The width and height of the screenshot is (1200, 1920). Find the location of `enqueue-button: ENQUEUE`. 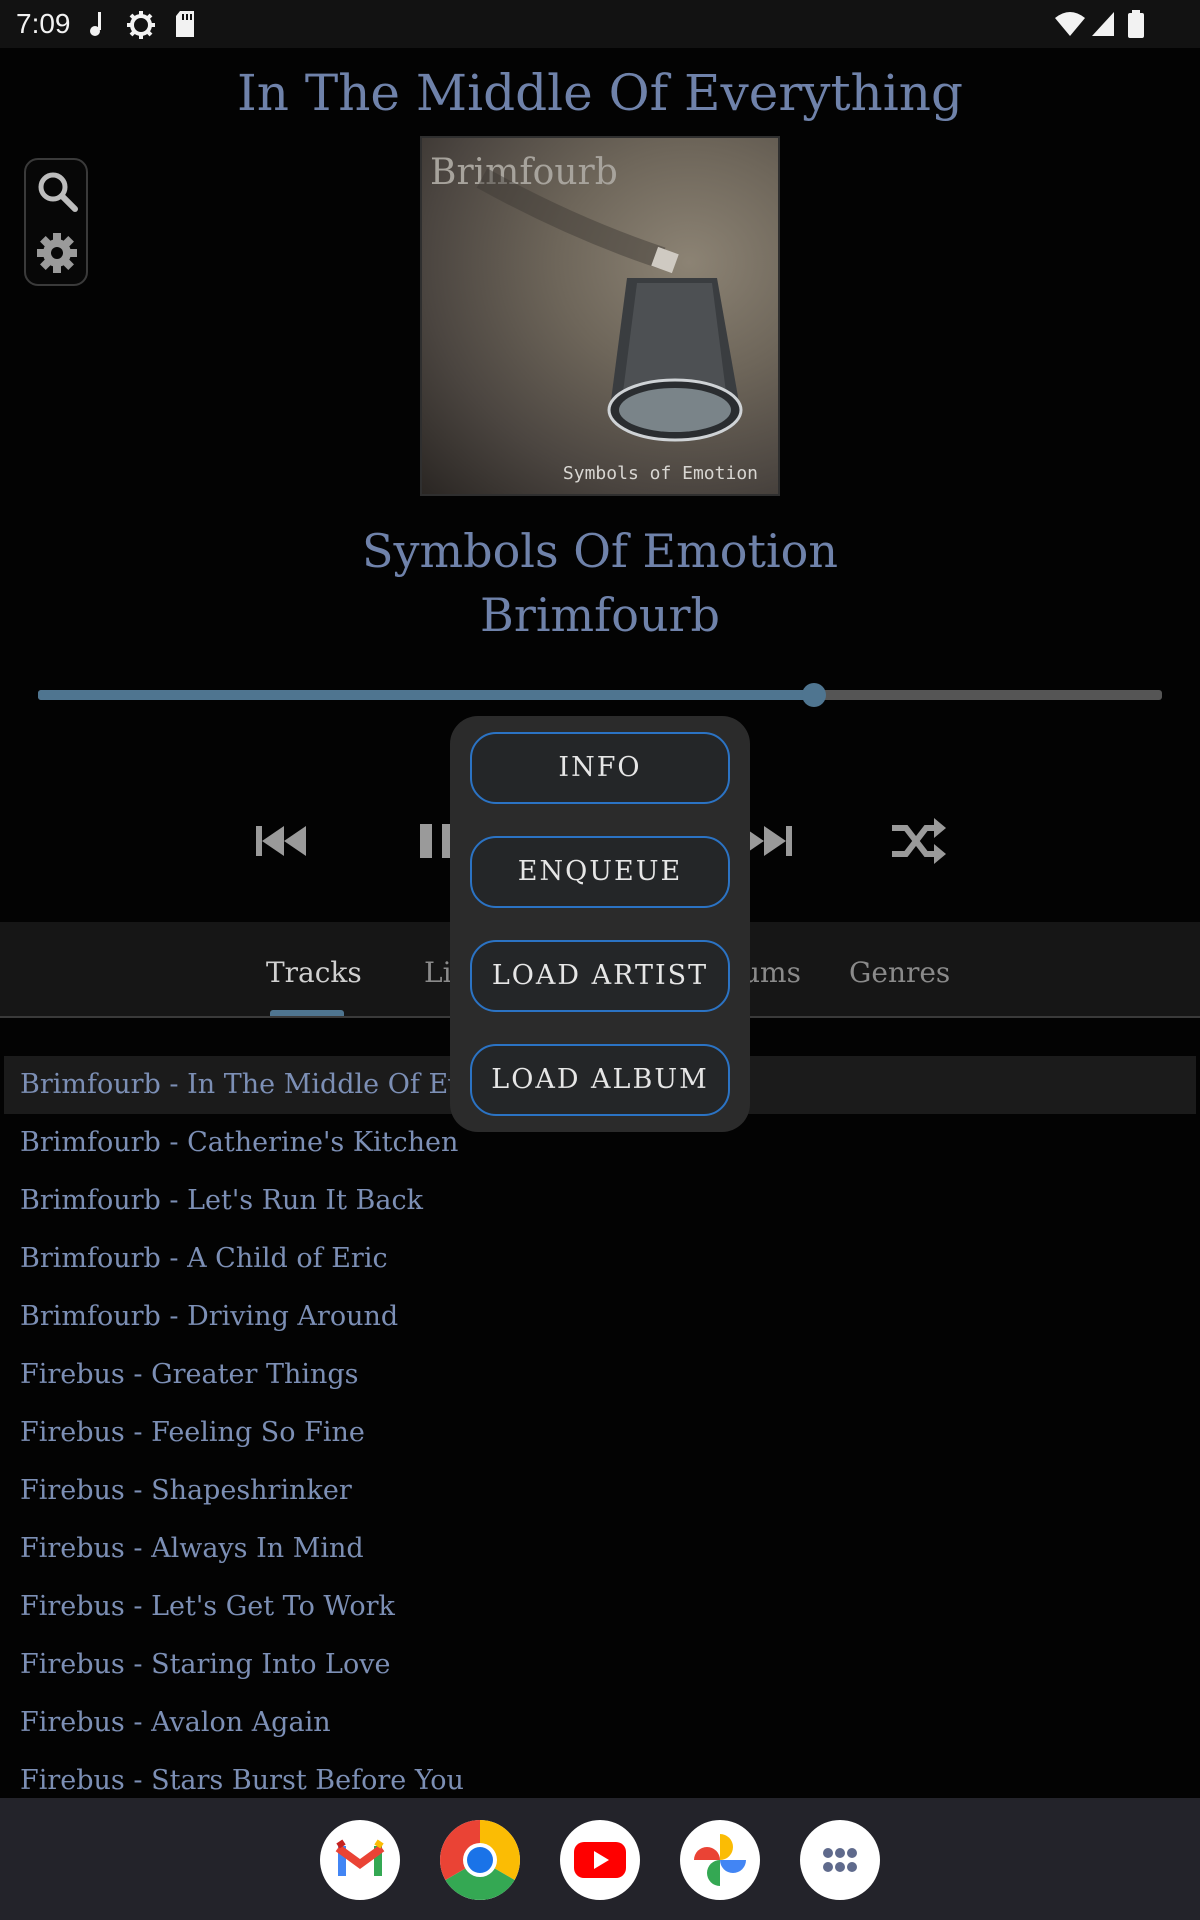

enqueue-button: ENQUEUE is located at coordinates (600, 872).